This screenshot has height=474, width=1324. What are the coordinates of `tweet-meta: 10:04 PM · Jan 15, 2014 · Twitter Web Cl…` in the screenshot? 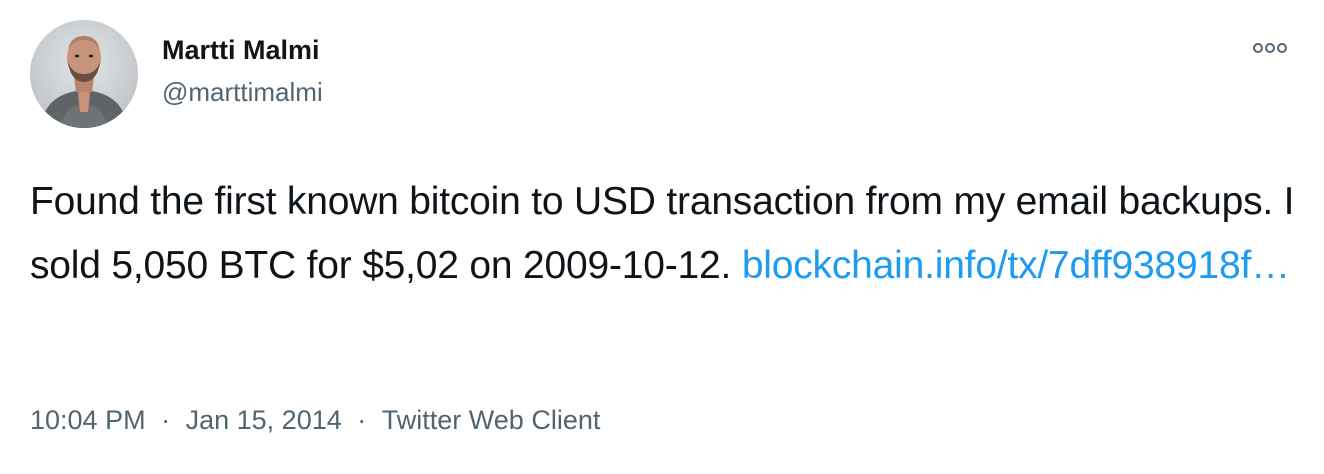 It's located at (315, 419).